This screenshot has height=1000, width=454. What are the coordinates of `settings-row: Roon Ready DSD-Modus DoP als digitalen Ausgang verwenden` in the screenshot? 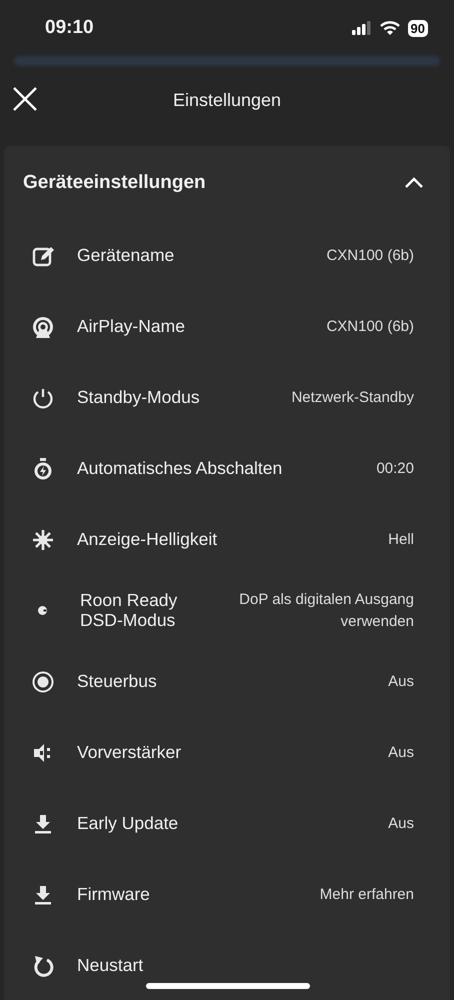 It's located at (227, 610).